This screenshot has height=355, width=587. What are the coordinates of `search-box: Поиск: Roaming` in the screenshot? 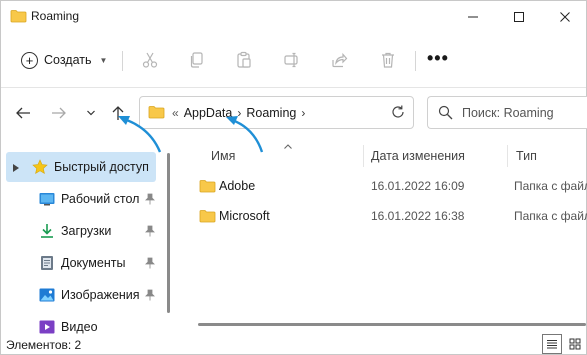 It's located at (507, 112).